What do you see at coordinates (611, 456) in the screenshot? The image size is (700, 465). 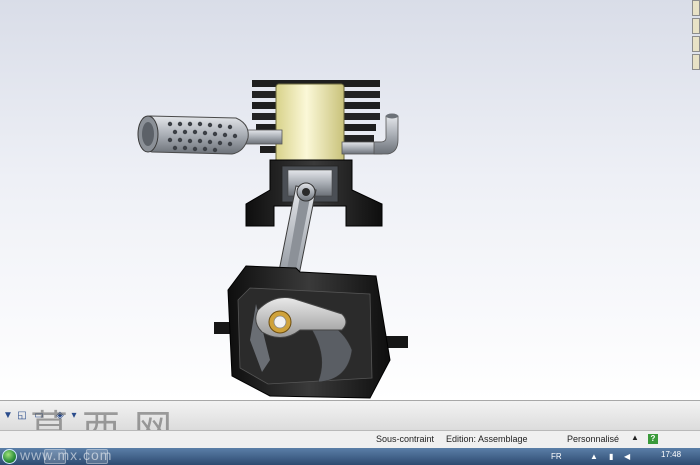 I see `battery-icon: ▮` at bounding box center [611, 456].